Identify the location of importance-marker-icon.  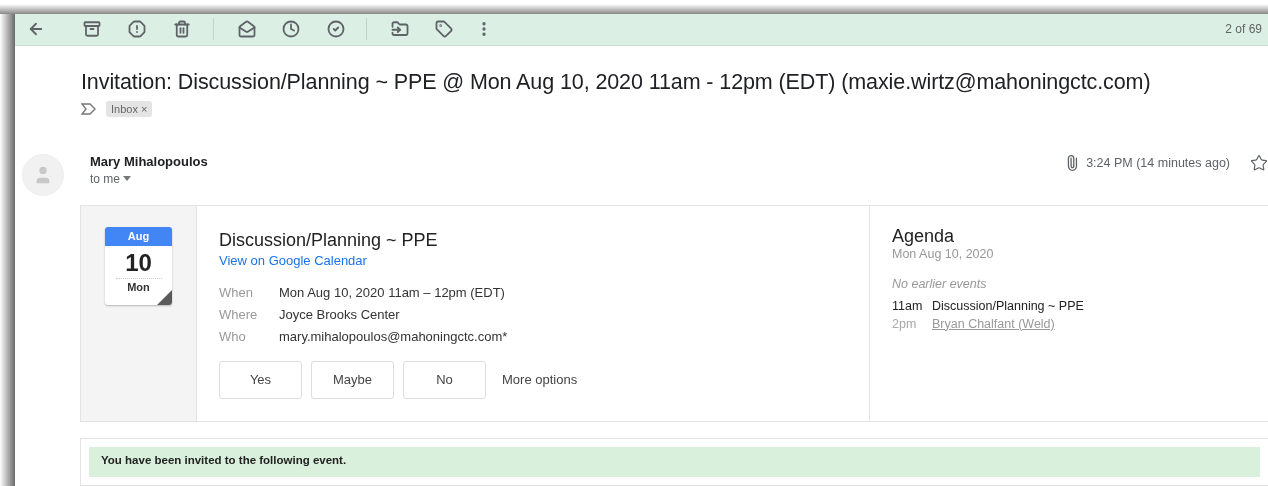
(88, 108).